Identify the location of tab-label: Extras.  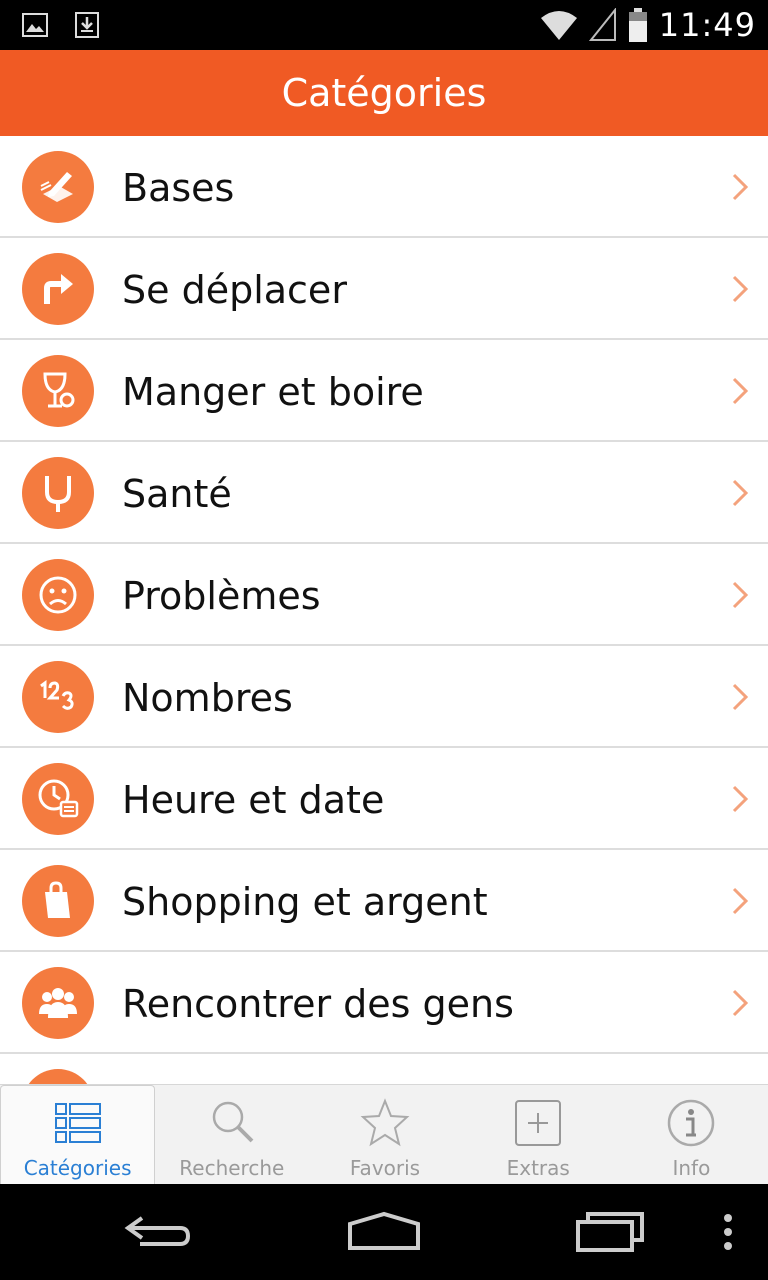
(538, 1168).